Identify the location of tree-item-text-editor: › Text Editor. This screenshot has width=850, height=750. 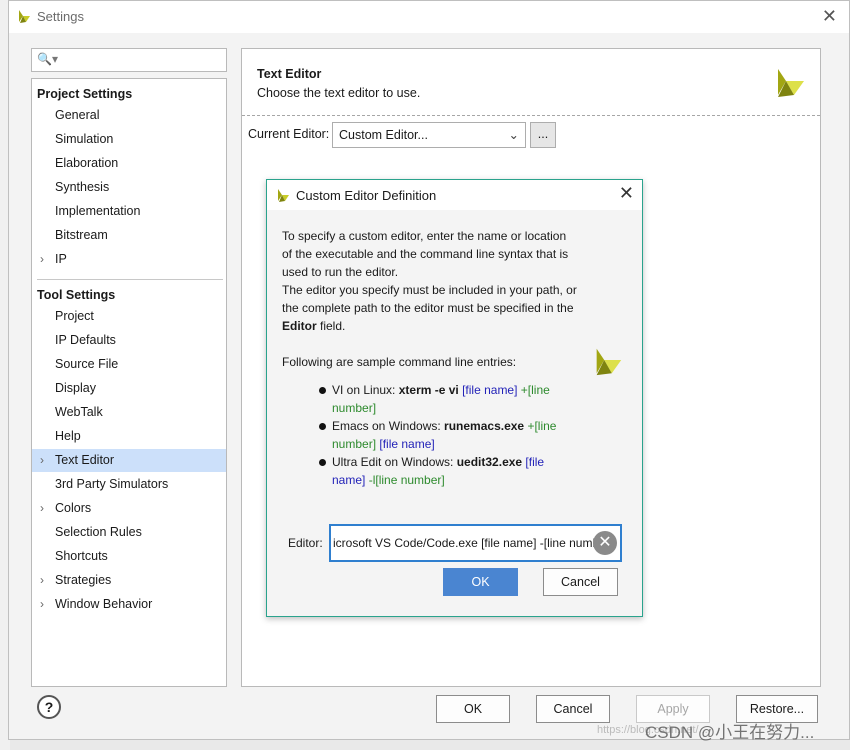
(129, 460).